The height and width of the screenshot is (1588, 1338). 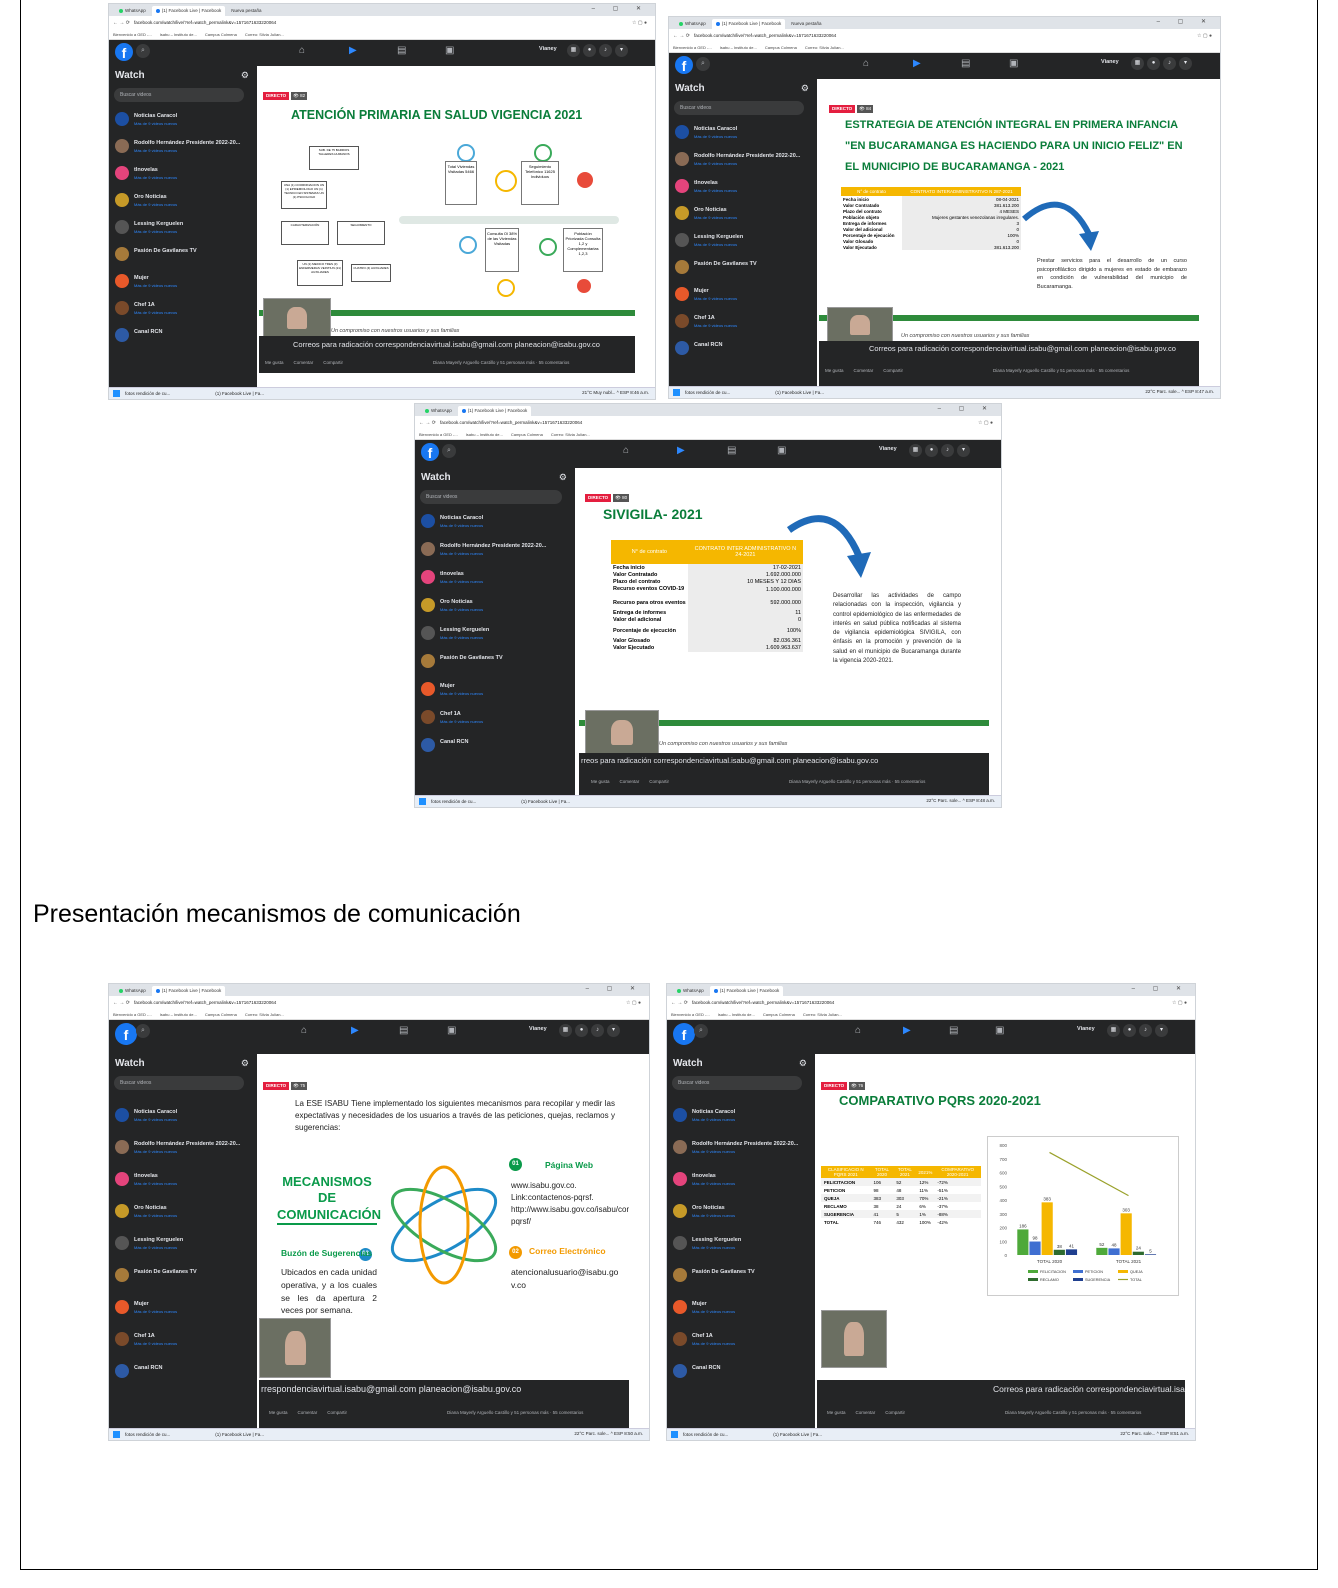 I want to click on account-icon: ▾, so click(x=963, y=450).